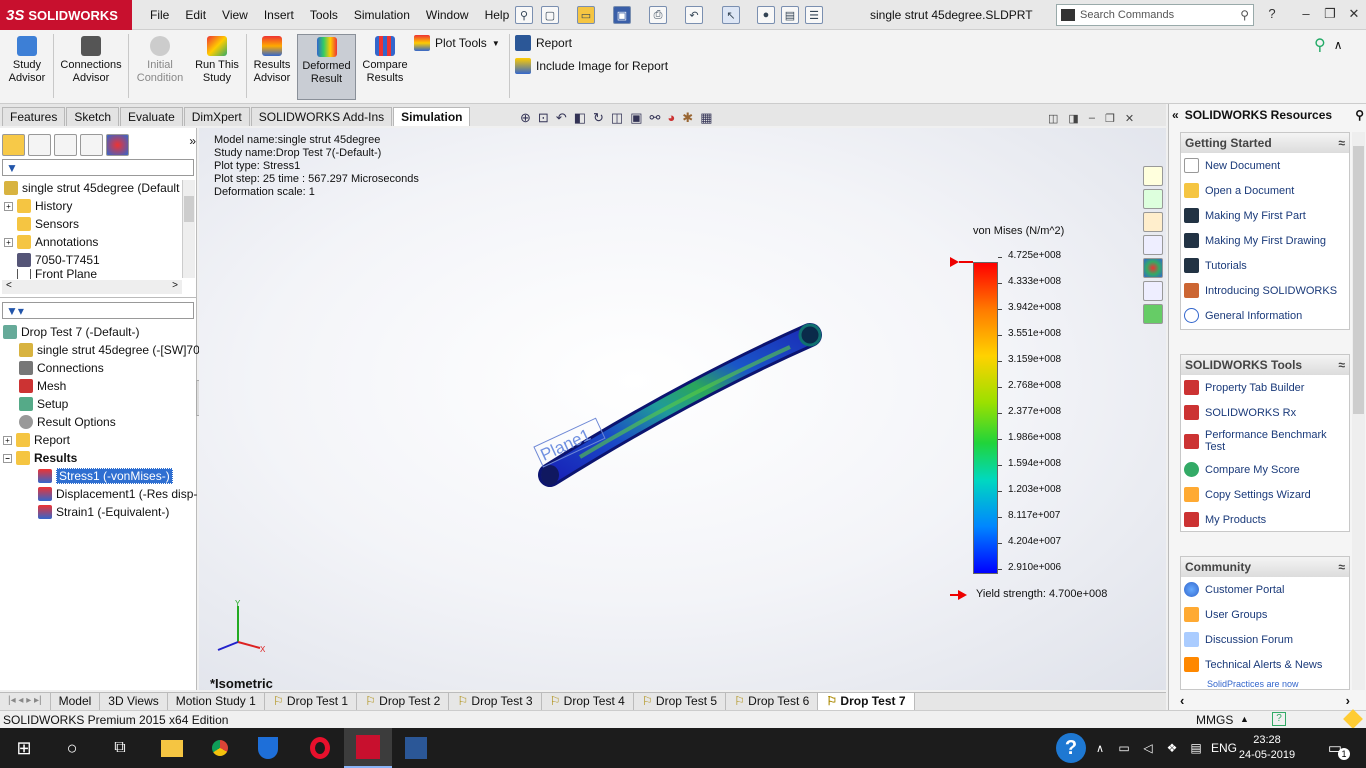  What do you see at coordinates (1153, 291) in the screenshot?
I see `custom-properties-icon` at bounding box center [1153, 291].